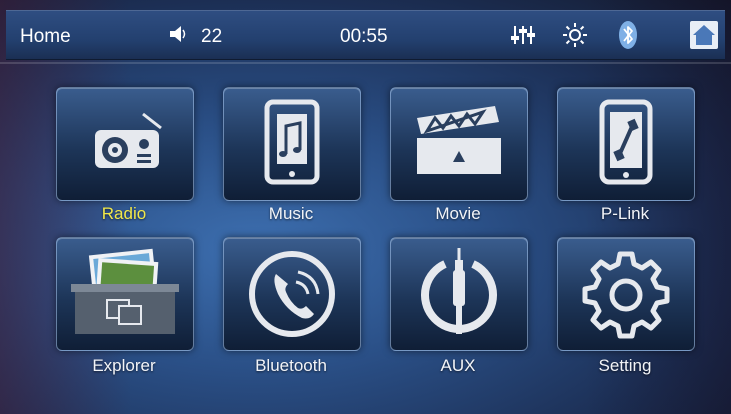 This screenshot has height=414, width=731. I want to click on phone-link-icon, so click(626, 142).